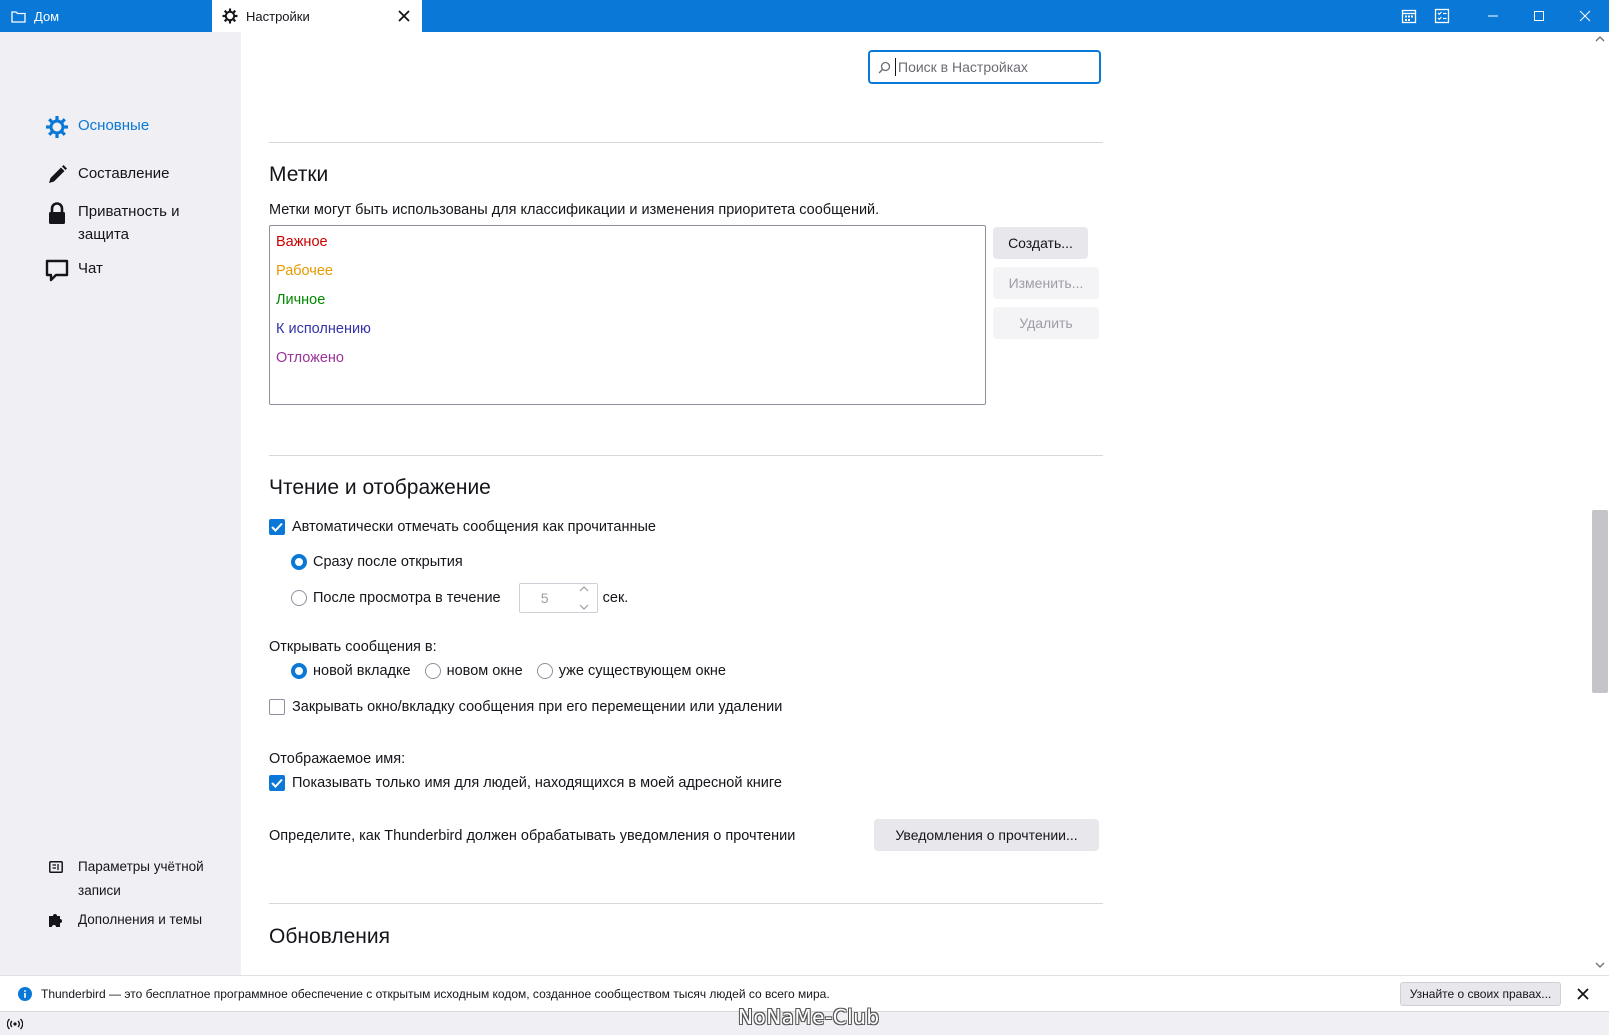 Image resolution: width=1609 pixels, height=1035 pixels. I want to click on info-icon, so click(25, 994).